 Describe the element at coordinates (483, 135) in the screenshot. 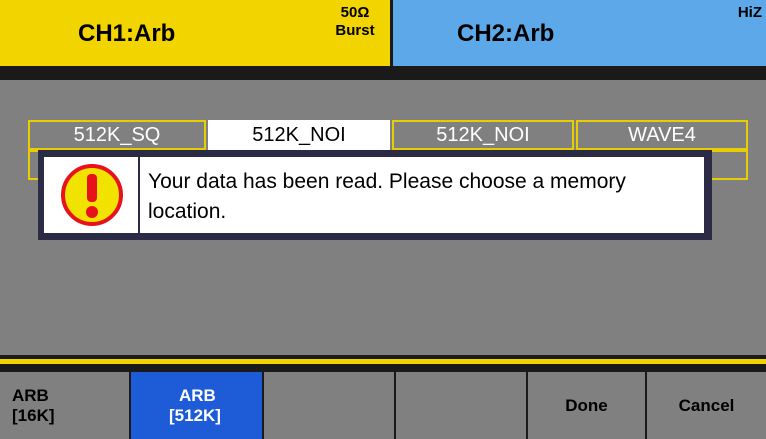

I see `memory-slot-3: 512K_NOI` at that location.